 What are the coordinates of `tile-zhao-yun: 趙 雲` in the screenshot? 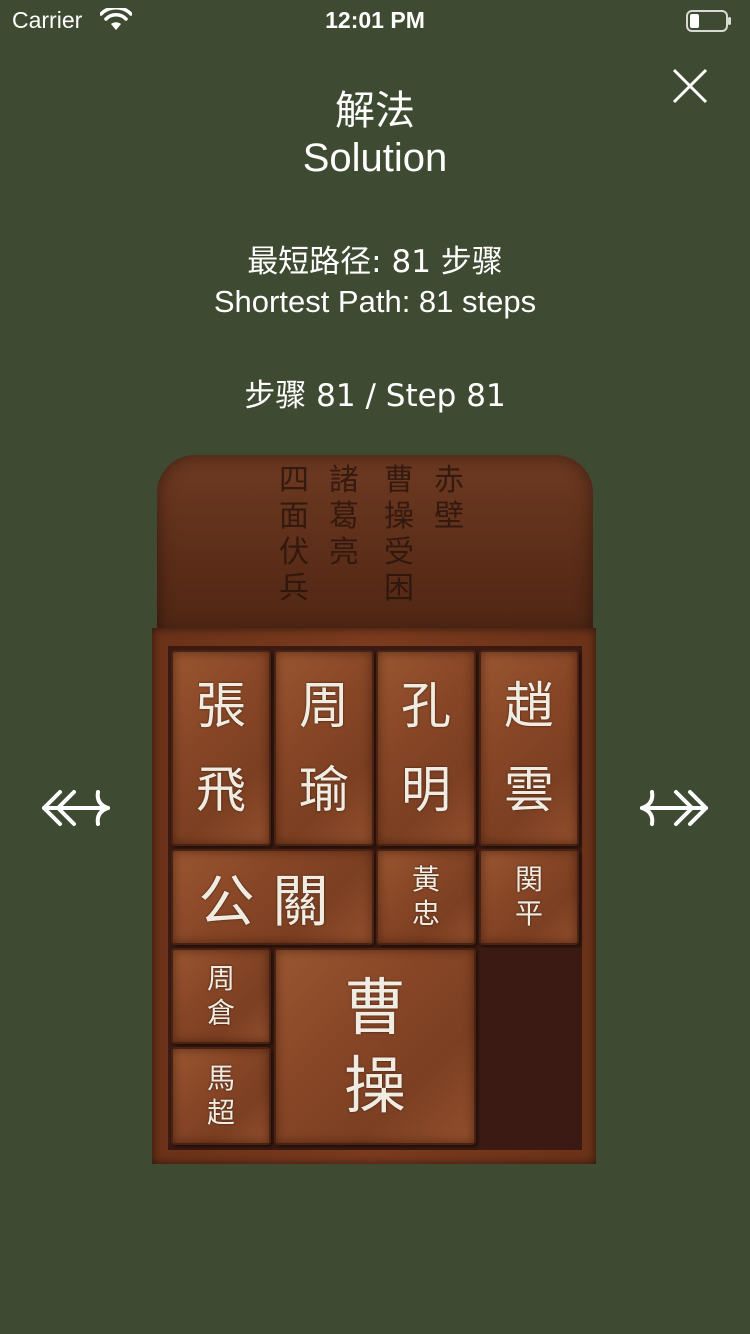 It's located at (529, 748).